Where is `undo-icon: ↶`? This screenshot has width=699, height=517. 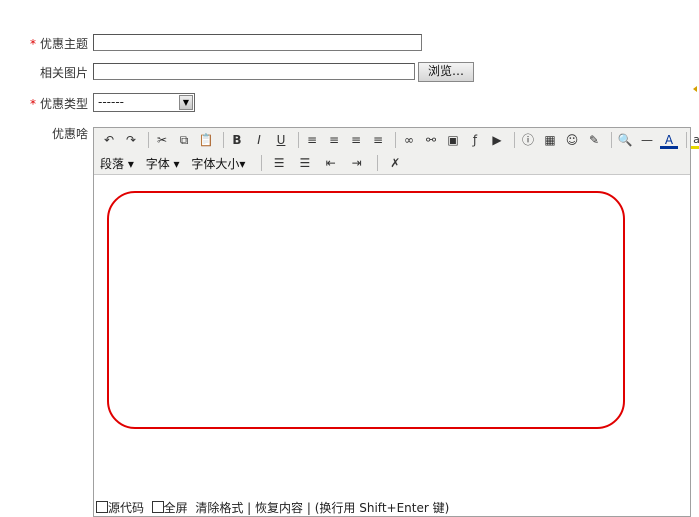 undo-icon: ↶ is located at coordinates (109, 140).